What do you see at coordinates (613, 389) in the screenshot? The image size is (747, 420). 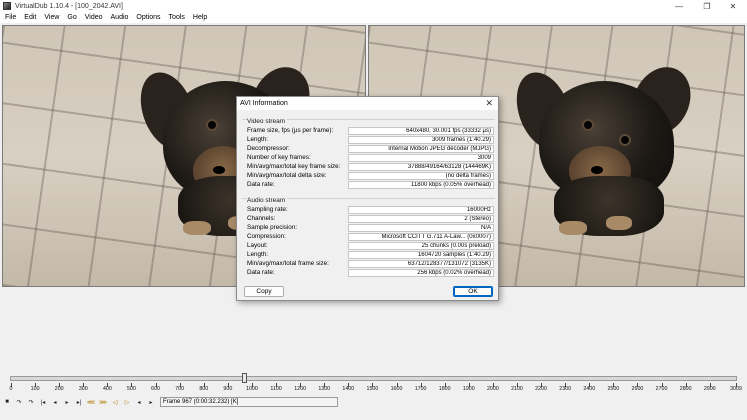 I see `timeline-tick-label: 2500` at bounding box center [613, 389].